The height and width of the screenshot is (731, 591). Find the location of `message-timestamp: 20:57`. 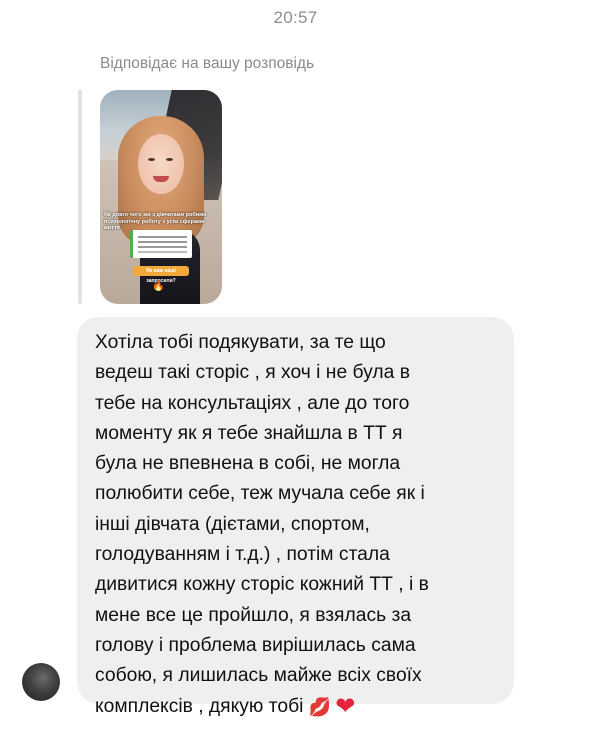

message-timestamp: 20:57 is located at coordinates (295, 17).